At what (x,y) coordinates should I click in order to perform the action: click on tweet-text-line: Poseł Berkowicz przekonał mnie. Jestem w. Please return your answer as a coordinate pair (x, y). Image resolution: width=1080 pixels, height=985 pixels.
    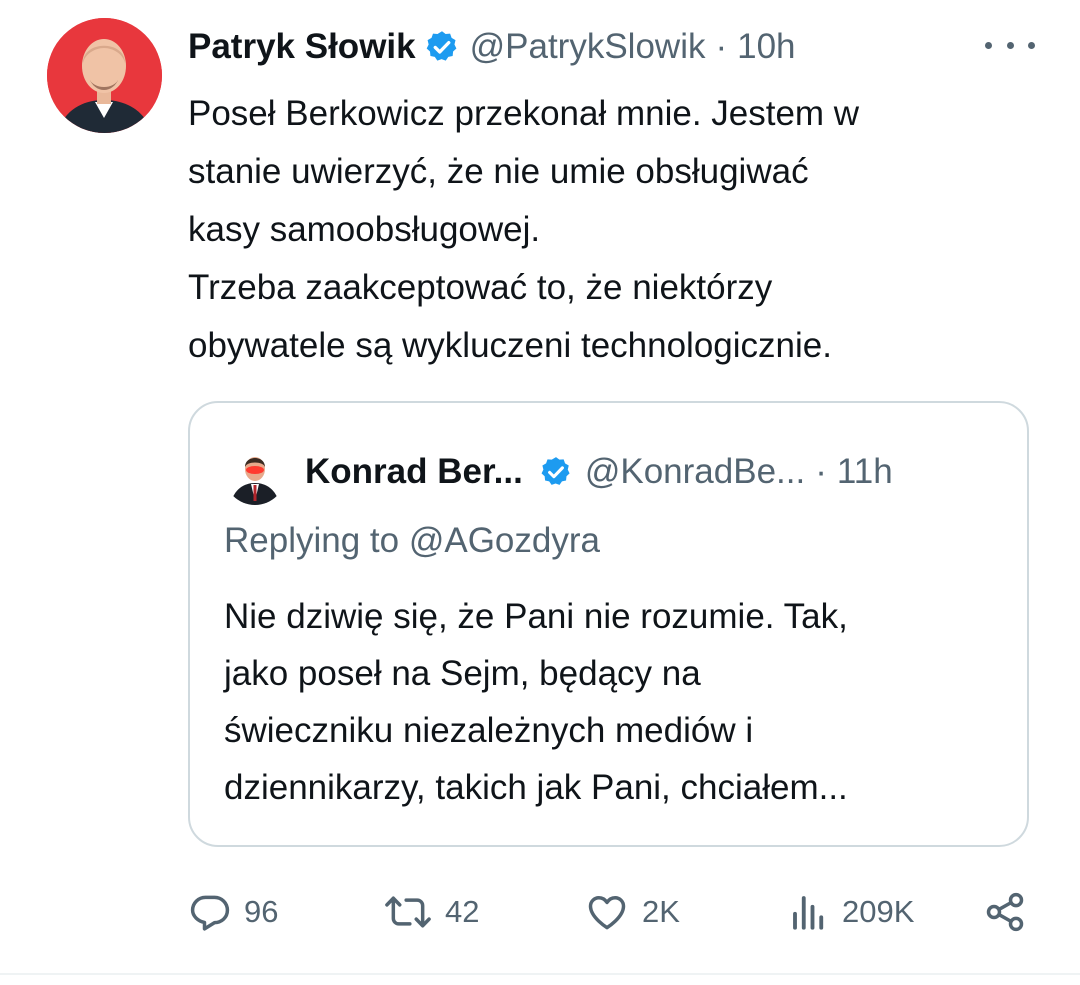
    Looking at the image, I should click on (524, 113).